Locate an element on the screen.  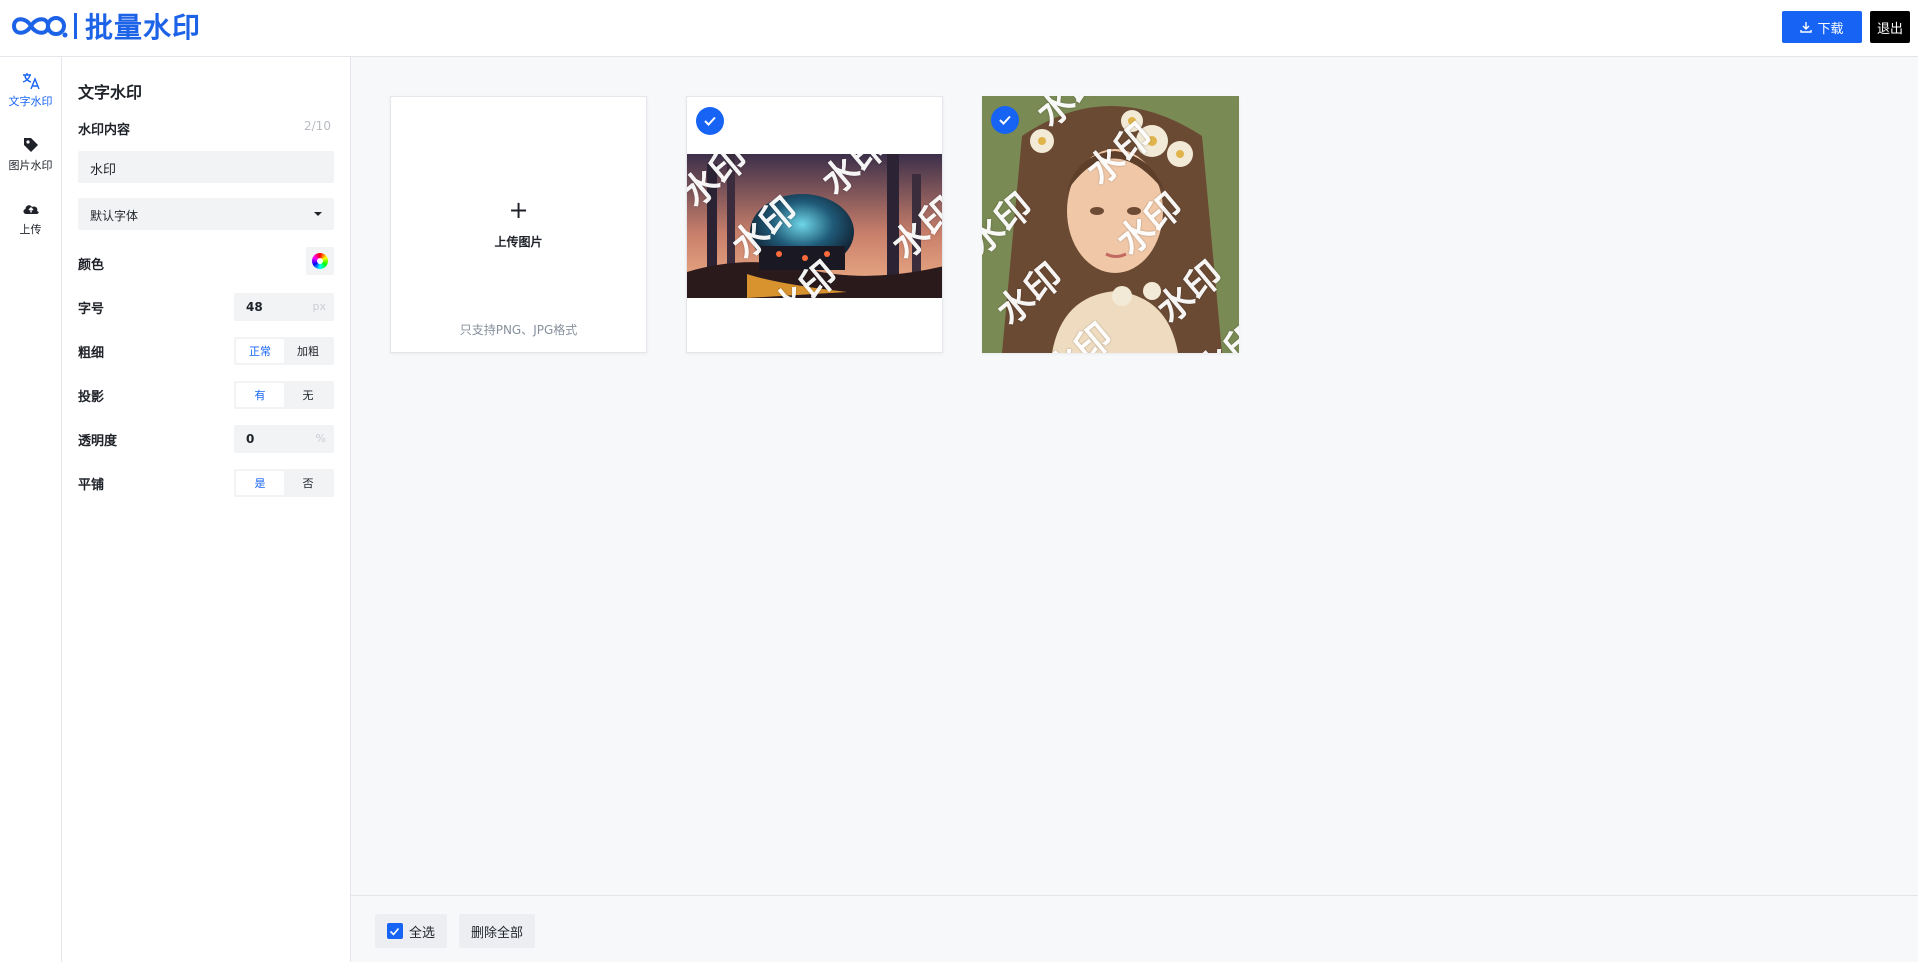
font-select: 默认字体 is located at coordinates (206, 214).